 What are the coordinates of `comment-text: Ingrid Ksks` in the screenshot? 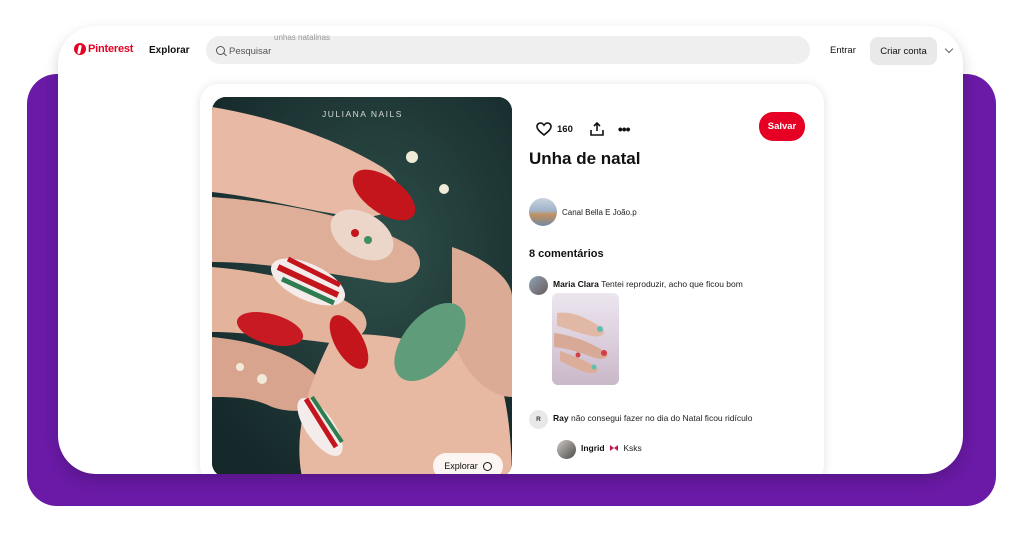 It's located at (611, 448).